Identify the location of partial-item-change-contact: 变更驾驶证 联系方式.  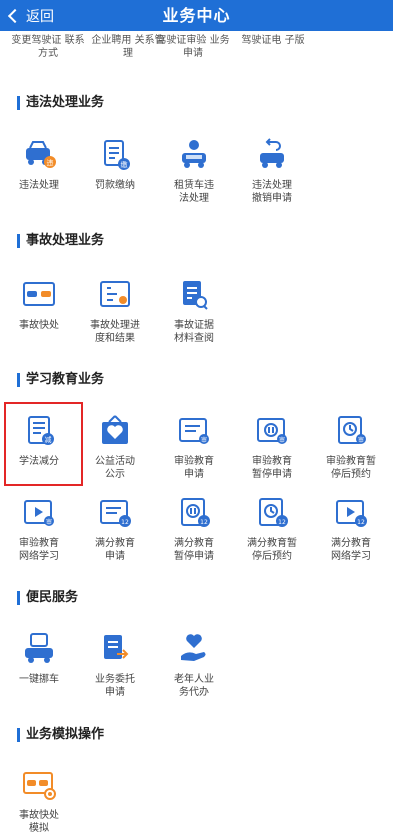
(48, 47).